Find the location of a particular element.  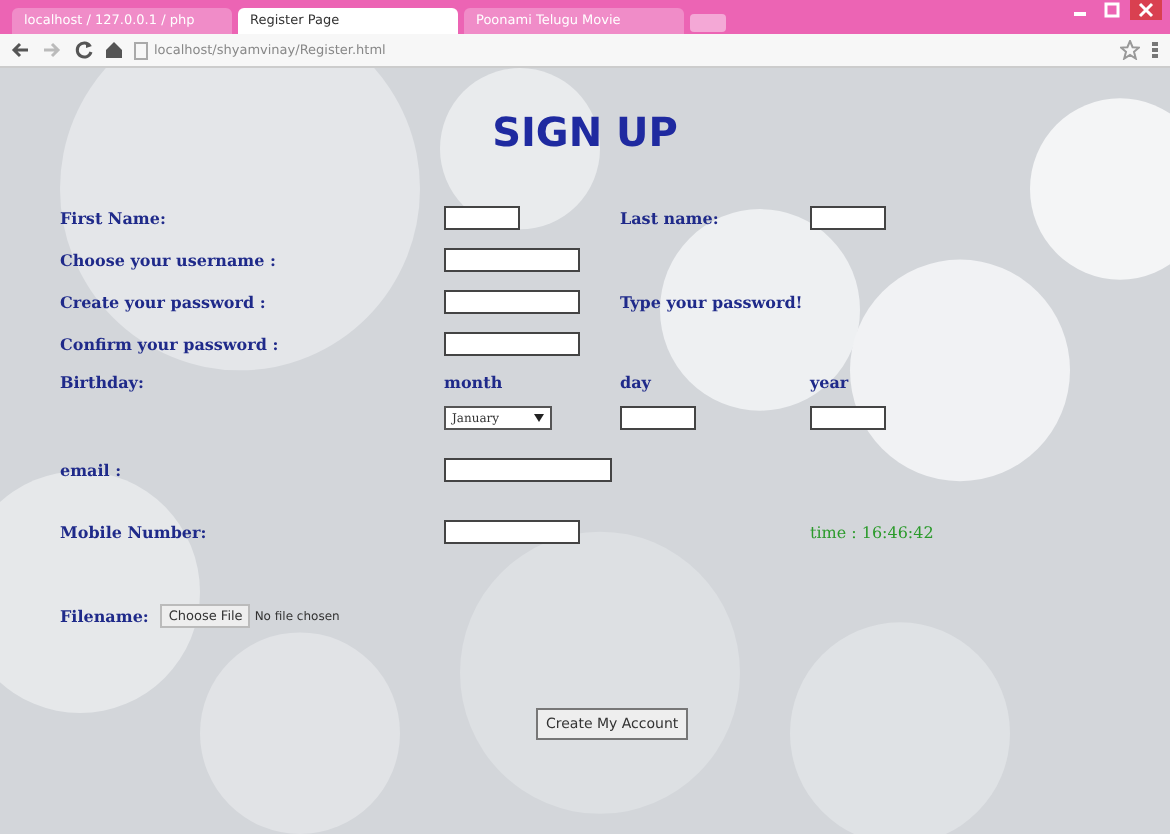

reload-icon is located at coordinates (84, 50).